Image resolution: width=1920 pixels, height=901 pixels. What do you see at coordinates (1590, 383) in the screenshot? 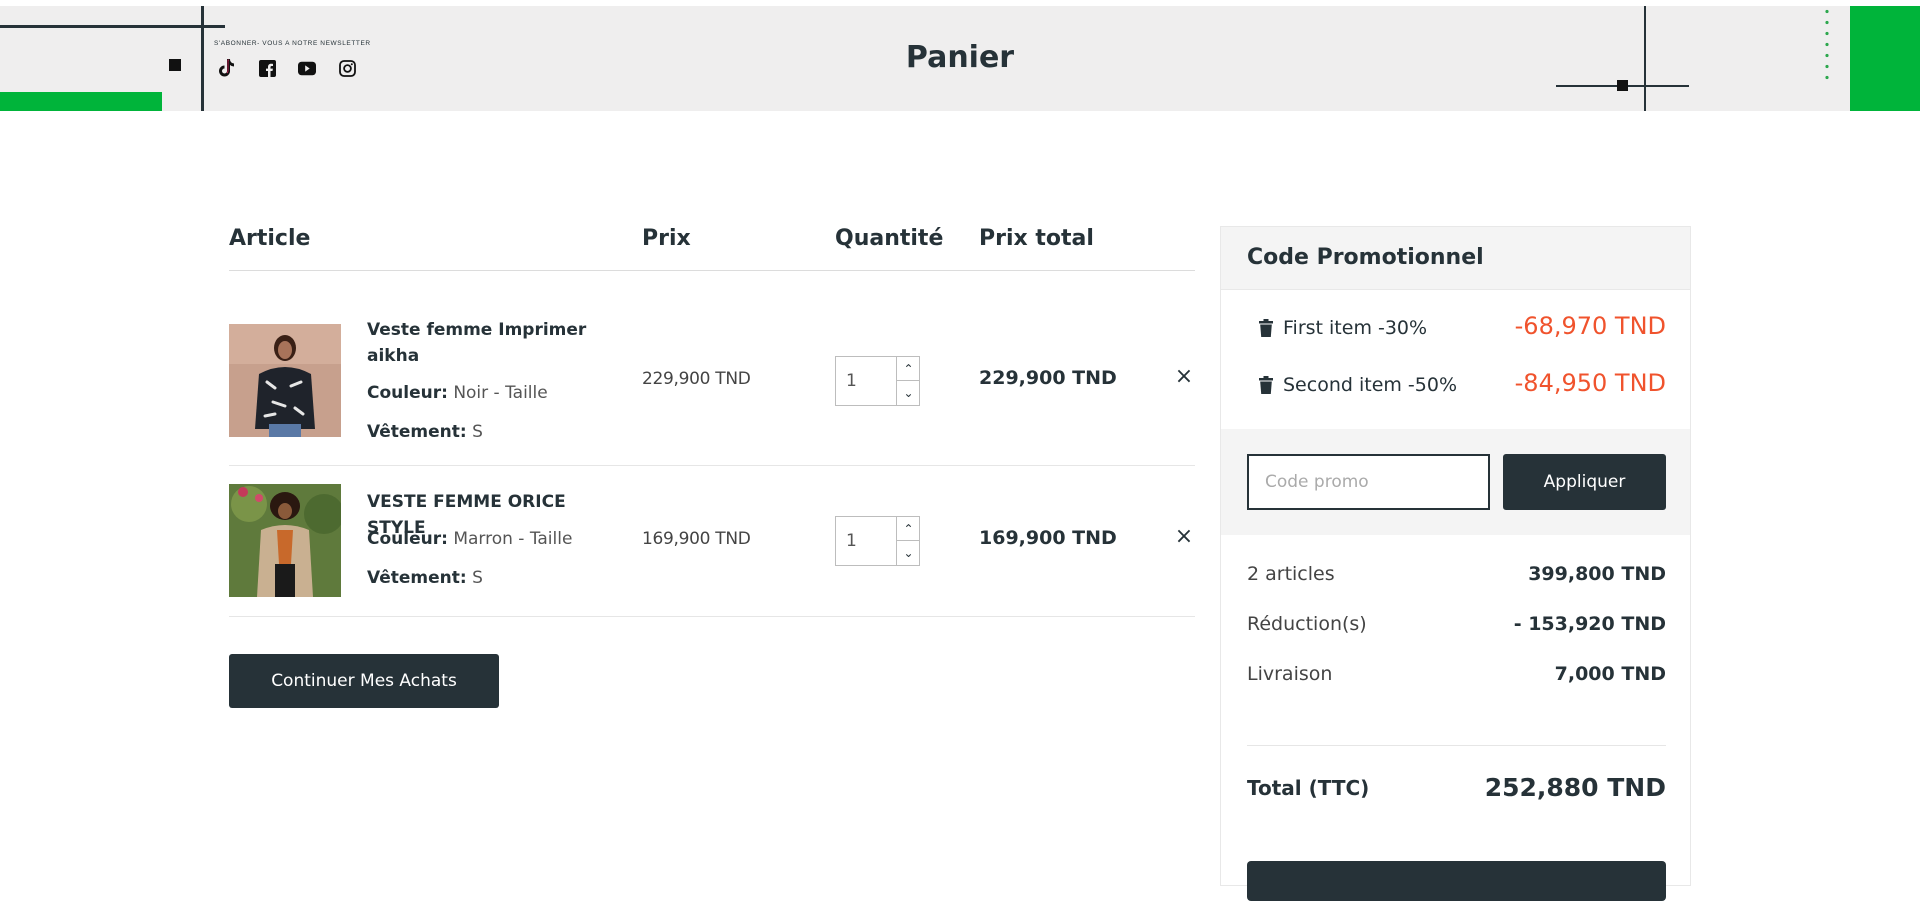
I see `promotion-value: -84,950 TND` at bounding box center [1590, 383].